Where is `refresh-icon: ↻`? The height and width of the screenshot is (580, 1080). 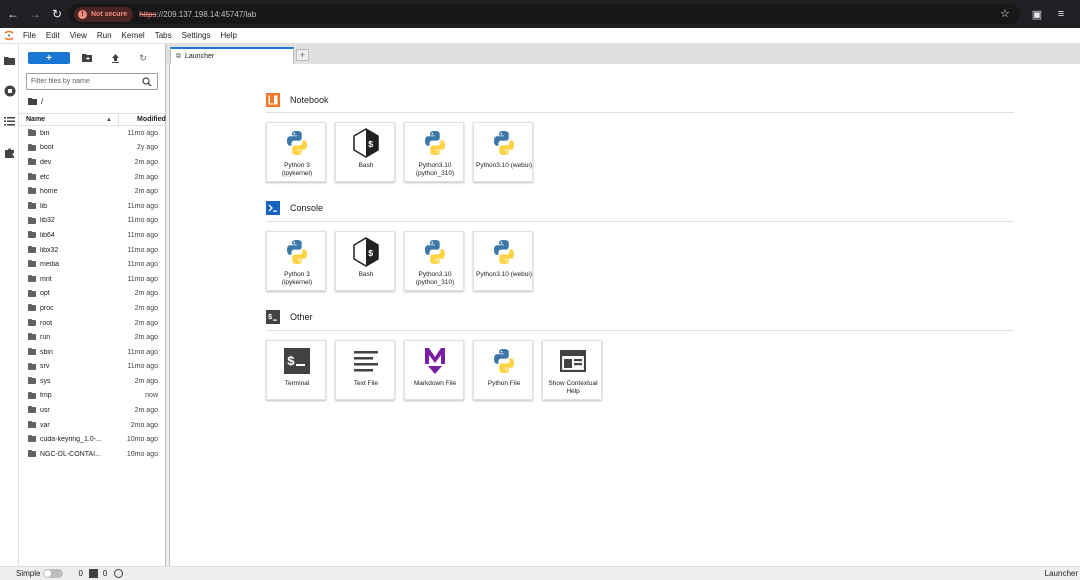 refresh-icon: ↻ is located at coordinates (143, 58).